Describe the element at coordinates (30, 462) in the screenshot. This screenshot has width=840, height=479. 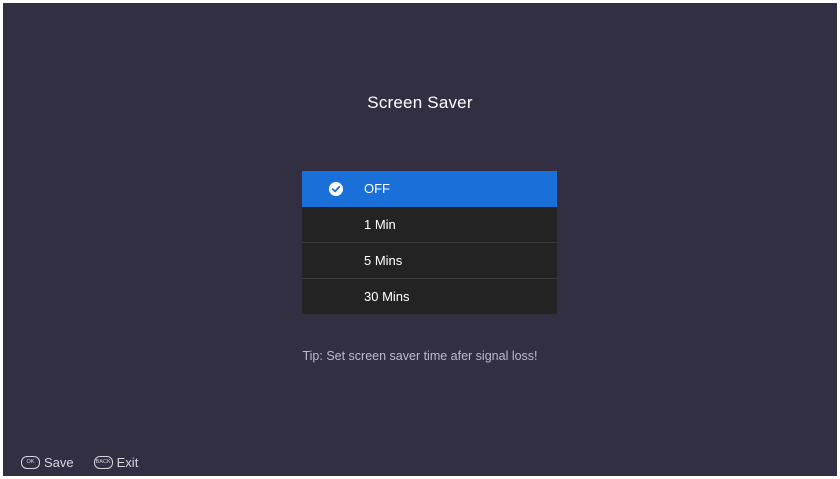
I see `ok-key-icon: OK` at that location.